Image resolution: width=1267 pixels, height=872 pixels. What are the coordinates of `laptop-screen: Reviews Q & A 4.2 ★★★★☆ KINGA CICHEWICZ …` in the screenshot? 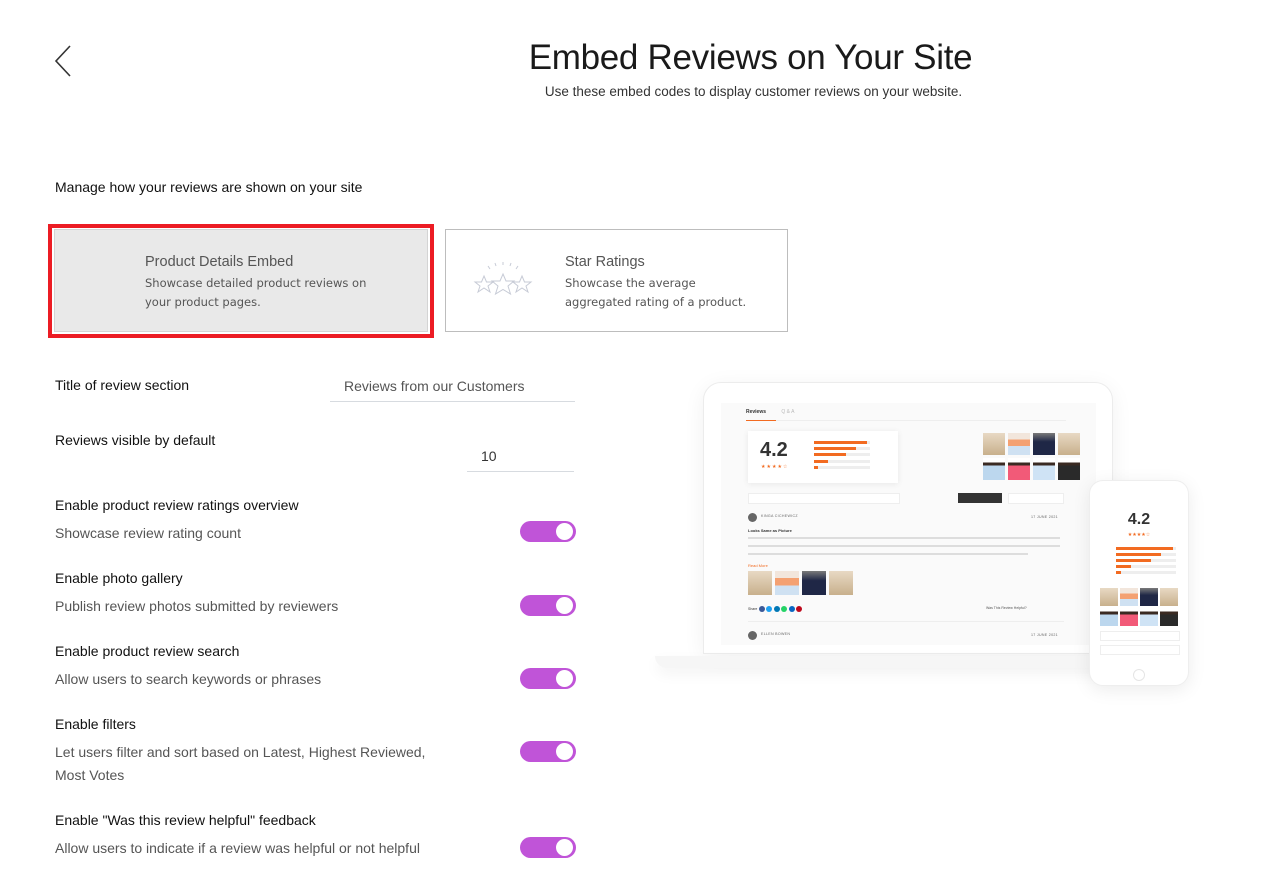 It's located at (908, 524).